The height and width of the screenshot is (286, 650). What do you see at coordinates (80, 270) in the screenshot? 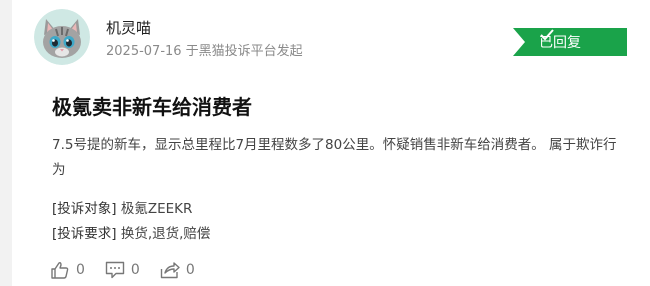
I see `like-count: 0` at bounding box center [80, 270].